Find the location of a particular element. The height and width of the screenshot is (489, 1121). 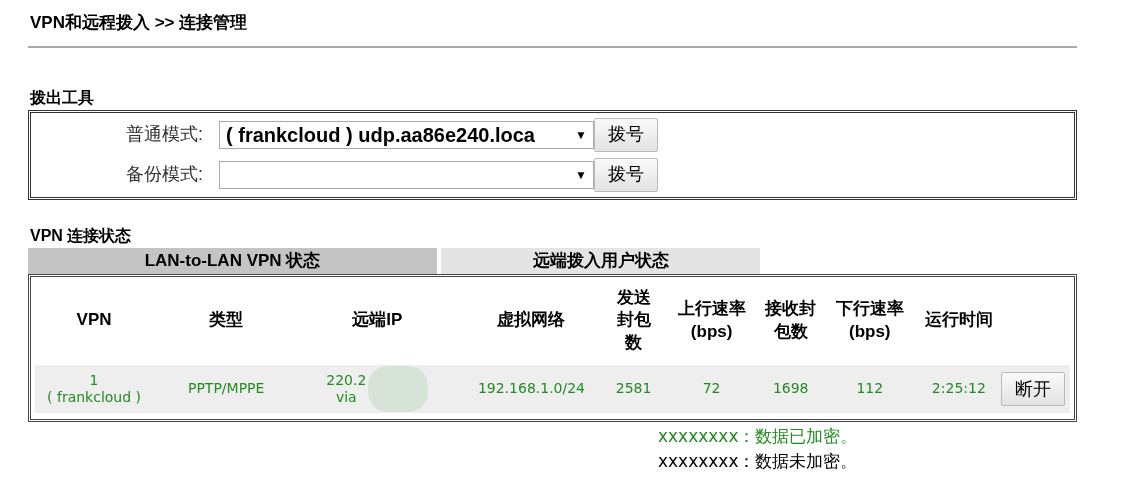

column-header: 运行时间 is located at coordinates (958, 320).